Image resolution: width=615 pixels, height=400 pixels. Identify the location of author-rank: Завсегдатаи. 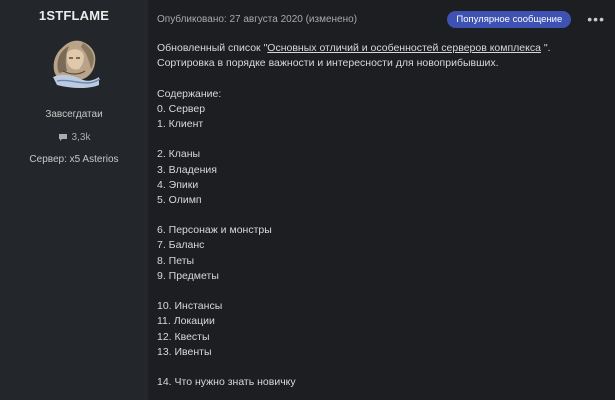
(74, 114).